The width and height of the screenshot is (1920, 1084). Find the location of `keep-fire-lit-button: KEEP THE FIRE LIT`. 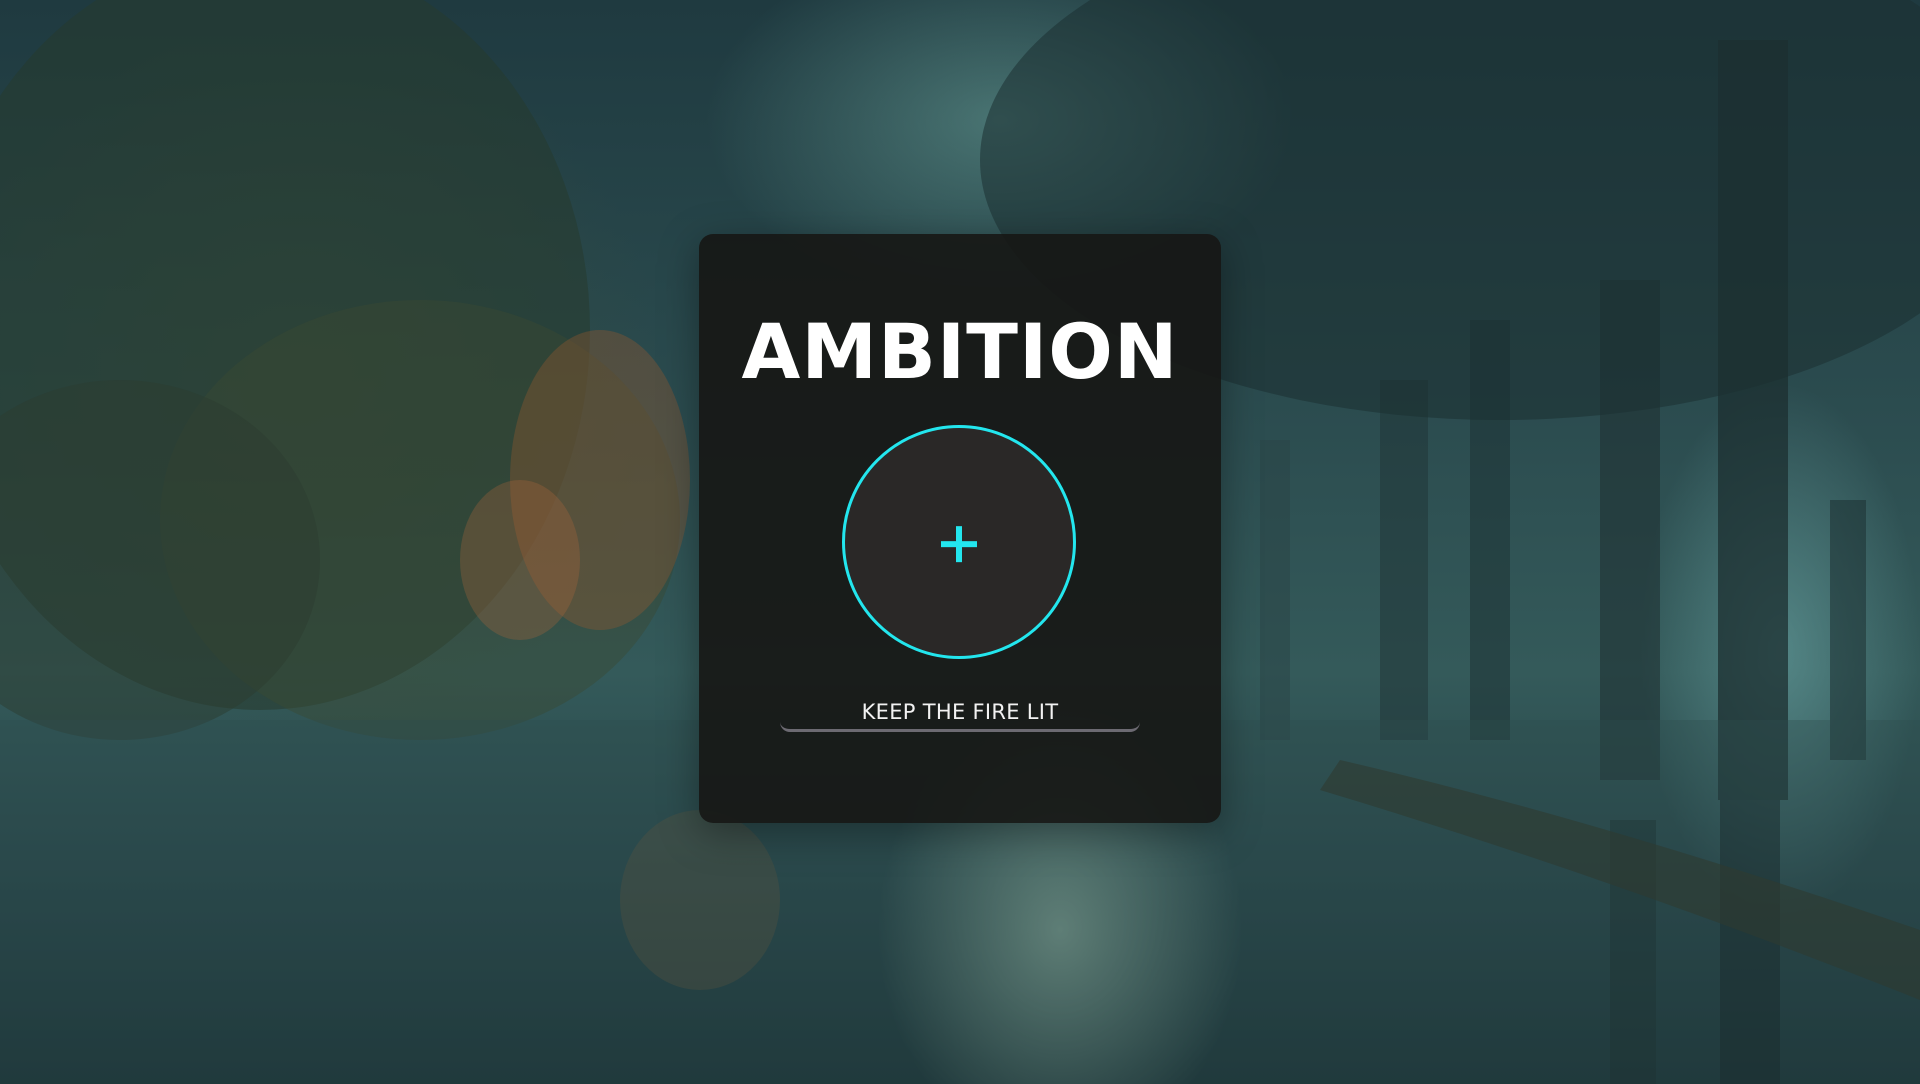

keep-fire-lit-button: KEEP THE FIRE LIT is located at coordinates (960, 713).